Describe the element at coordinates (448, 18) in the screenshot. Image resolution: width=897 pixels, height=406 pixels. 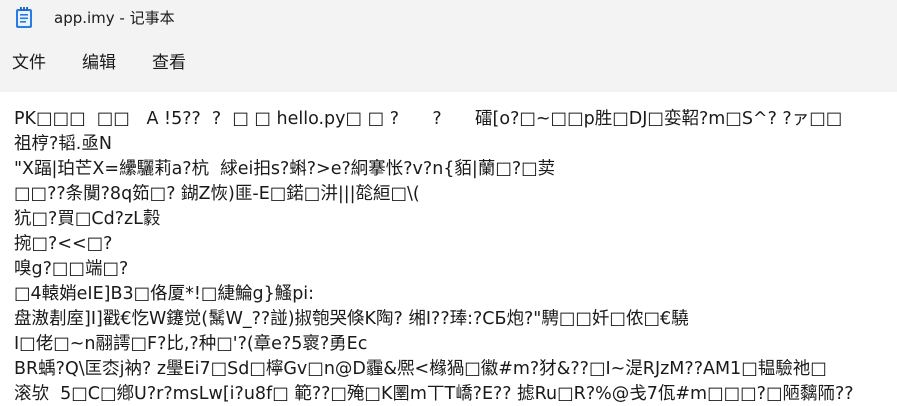
I see `title-bar: app.imy - 记事本` at that location.